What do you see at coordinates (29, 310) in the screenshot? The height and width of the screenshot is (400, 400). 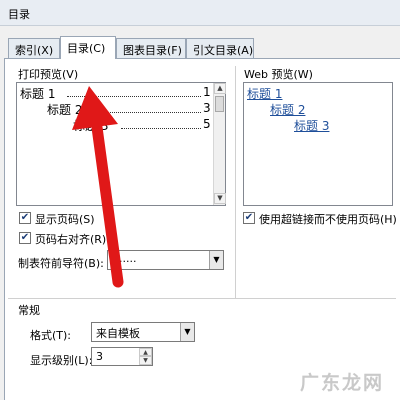 I see `general-heading: 常规` at bounding box center [29, 310].